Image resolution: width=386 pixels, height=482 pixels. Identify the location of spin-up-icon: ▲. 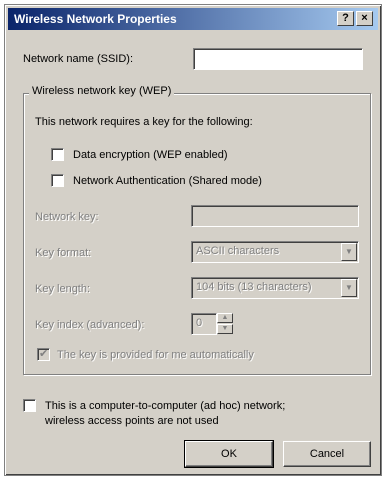
(225, 318).